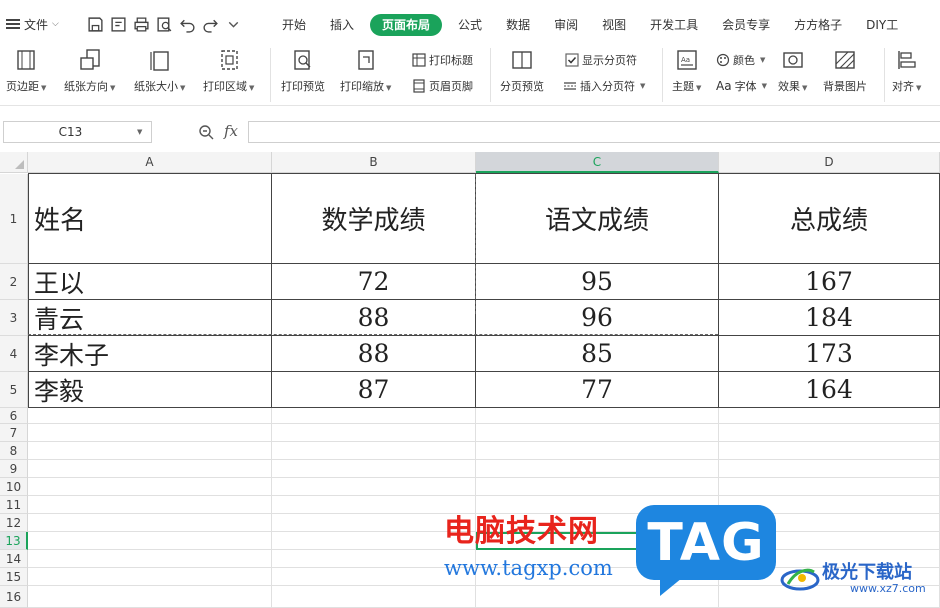 The height and width of the screenshot is (608, 940). I want to click on cell-a9, so click(150, 469).